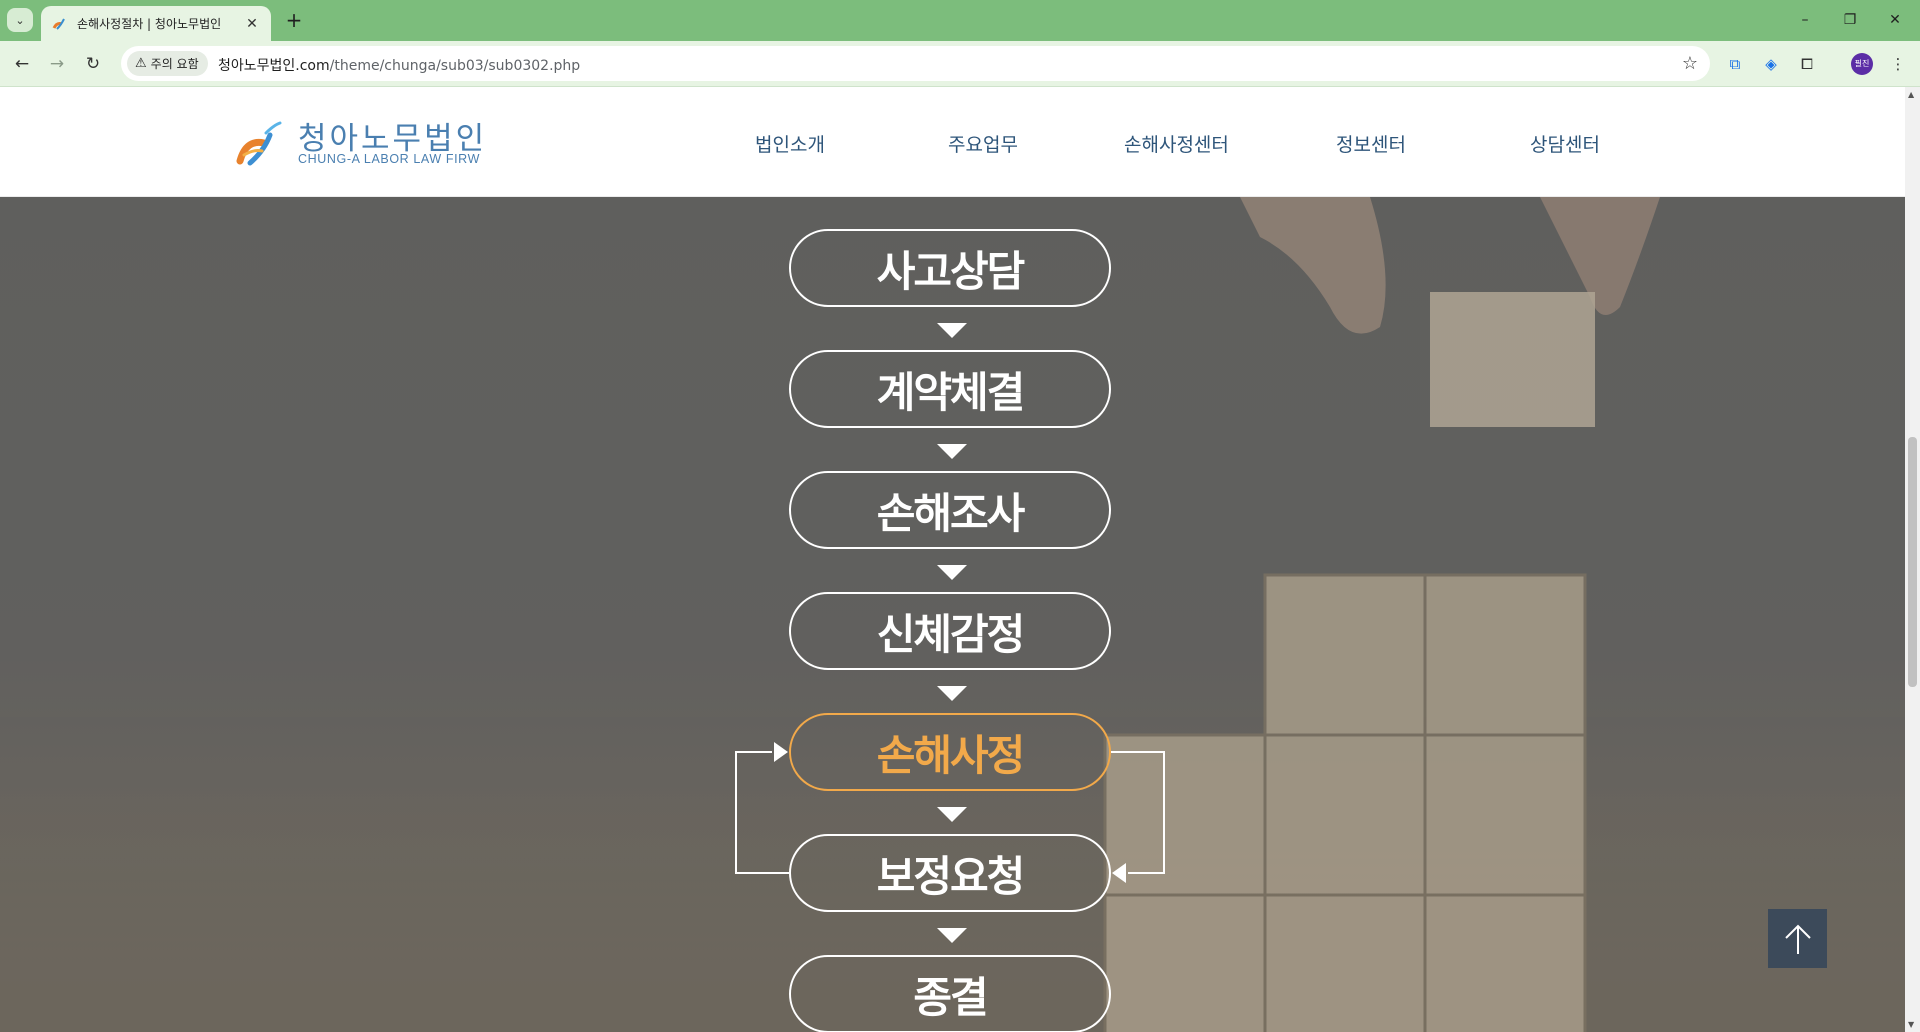 This screenshot has height=1032, width=1920. Describe the element at coordinates (1565, 143) in the screenshot. I see `nav-item-consult-center: 상담센터` at that location.